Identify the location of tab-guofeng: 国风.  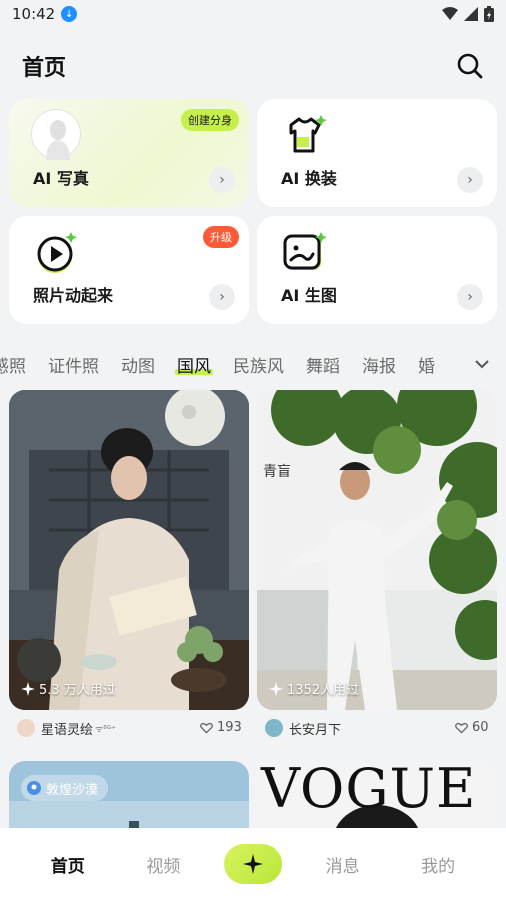
(194, 364).